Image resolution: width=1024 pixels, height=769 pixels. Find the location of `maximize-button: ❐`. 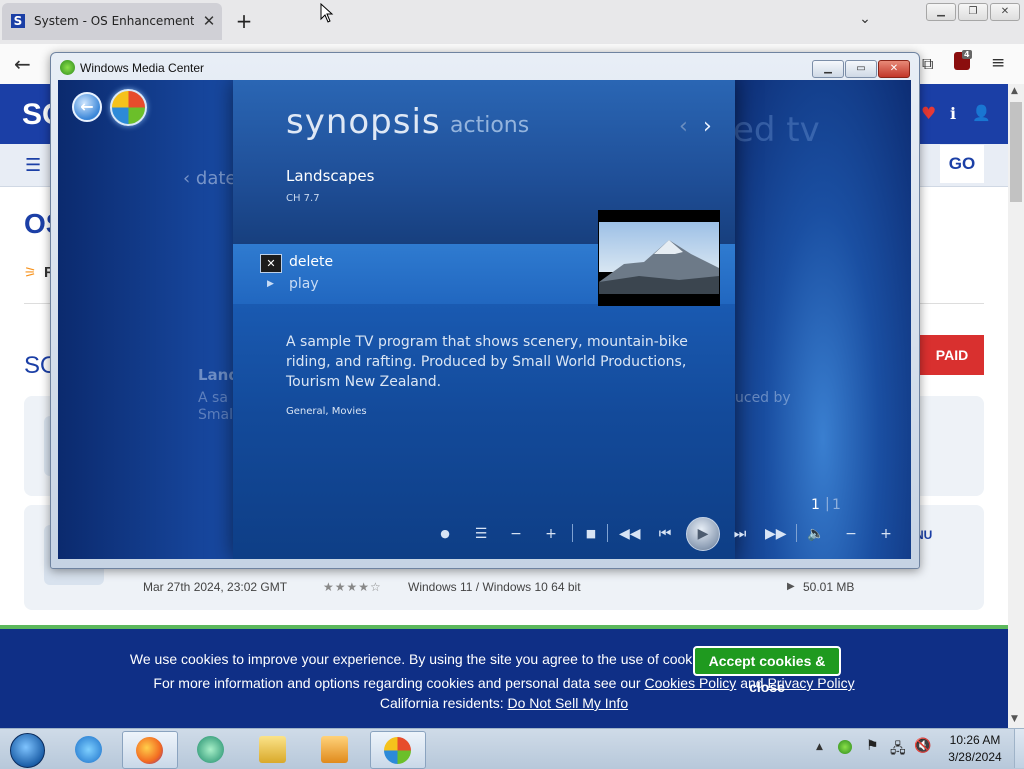

maximize-button: ❐ is located at coordinates (973, 12).